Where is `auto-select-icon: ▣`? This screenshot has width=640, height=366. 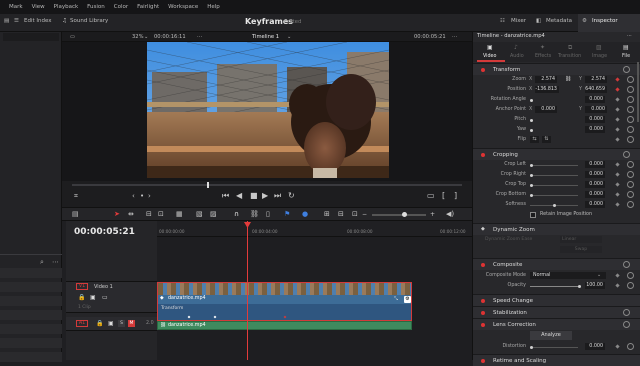 auto-select-icon: ▣ is located at coordinates (93, 297).